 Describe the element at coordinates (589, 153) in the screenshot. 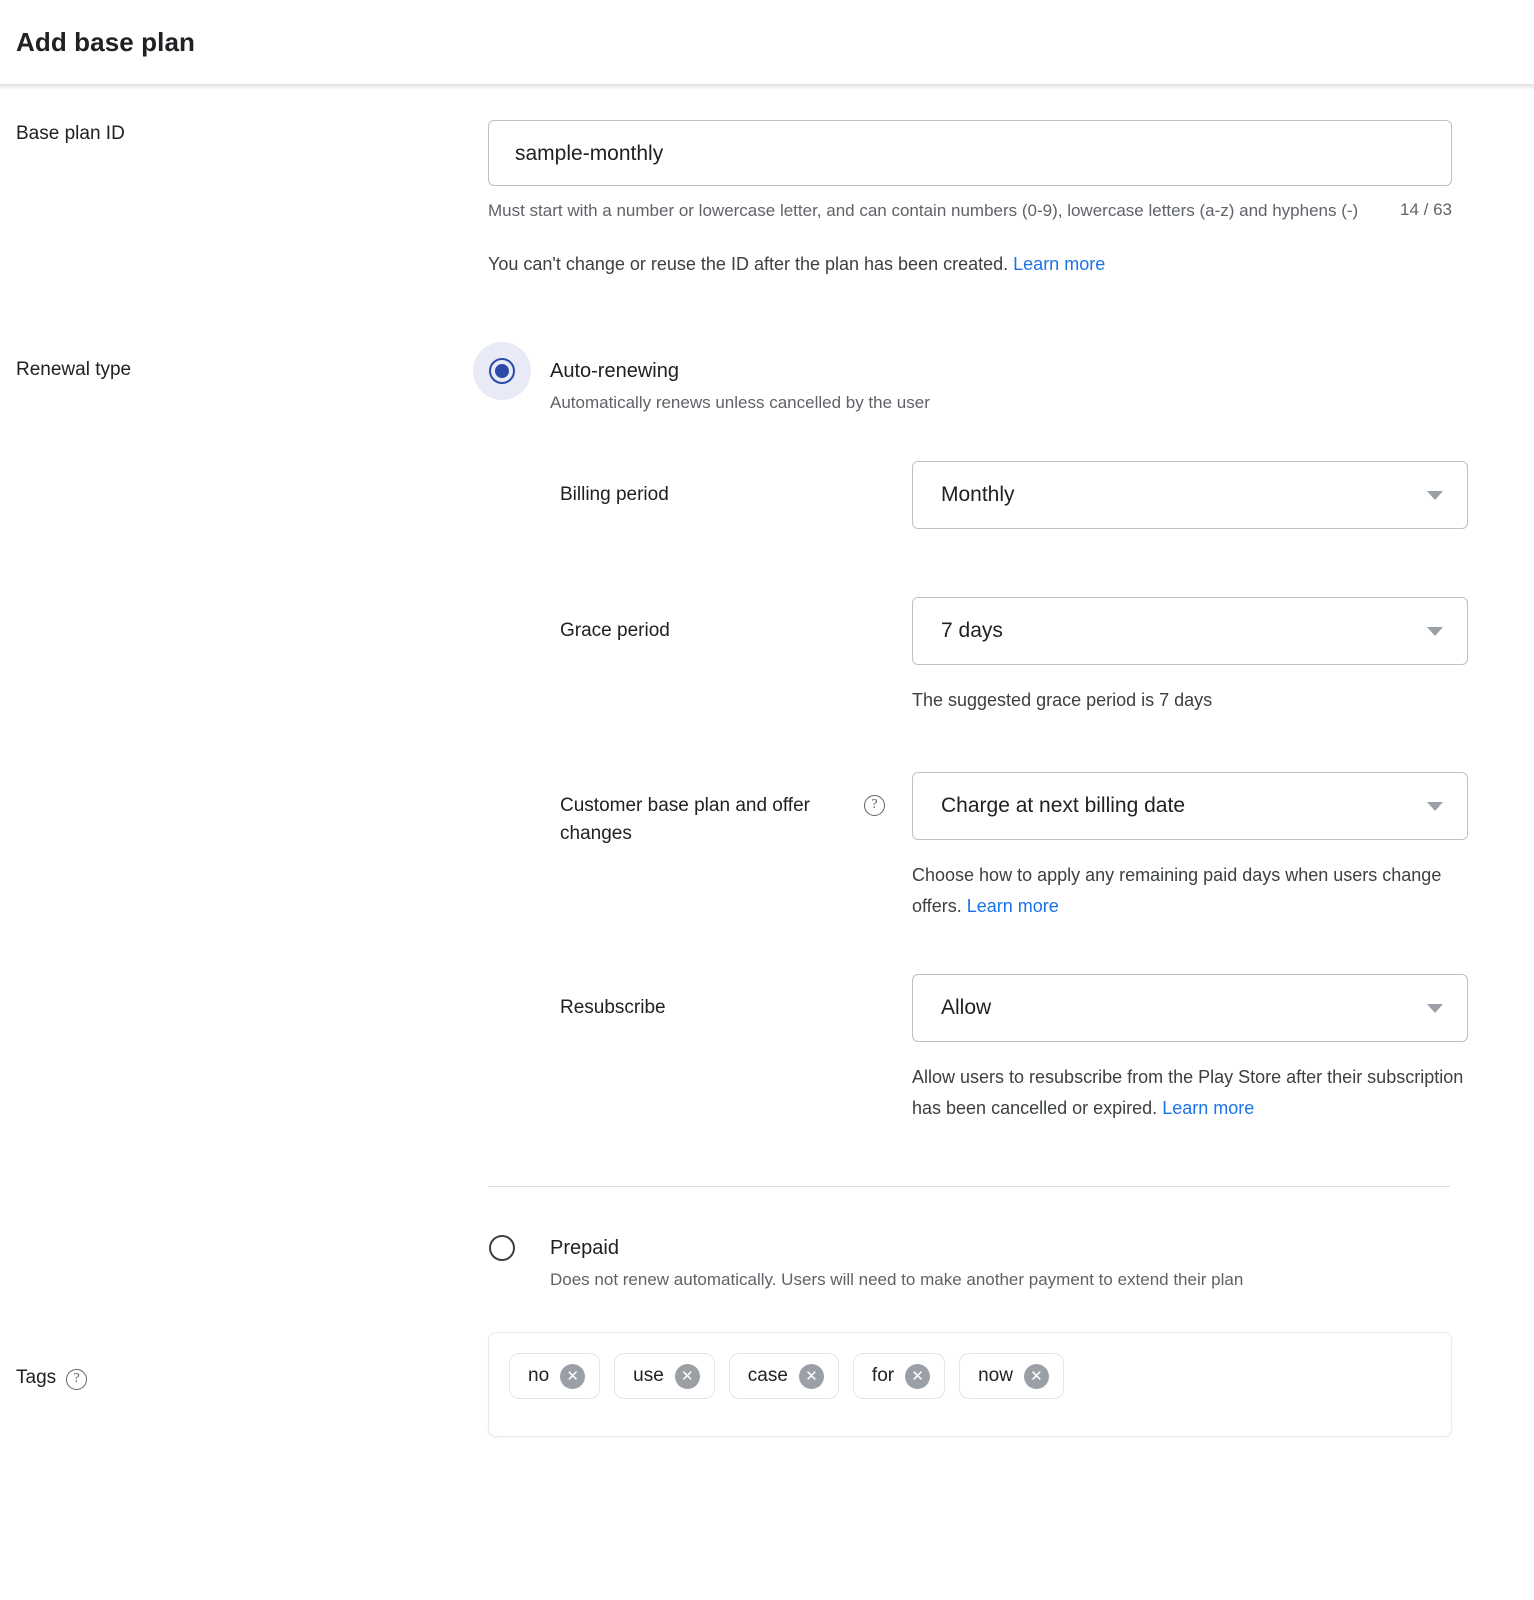

I see `base-plan-id-value: sample-monthly` at that location.